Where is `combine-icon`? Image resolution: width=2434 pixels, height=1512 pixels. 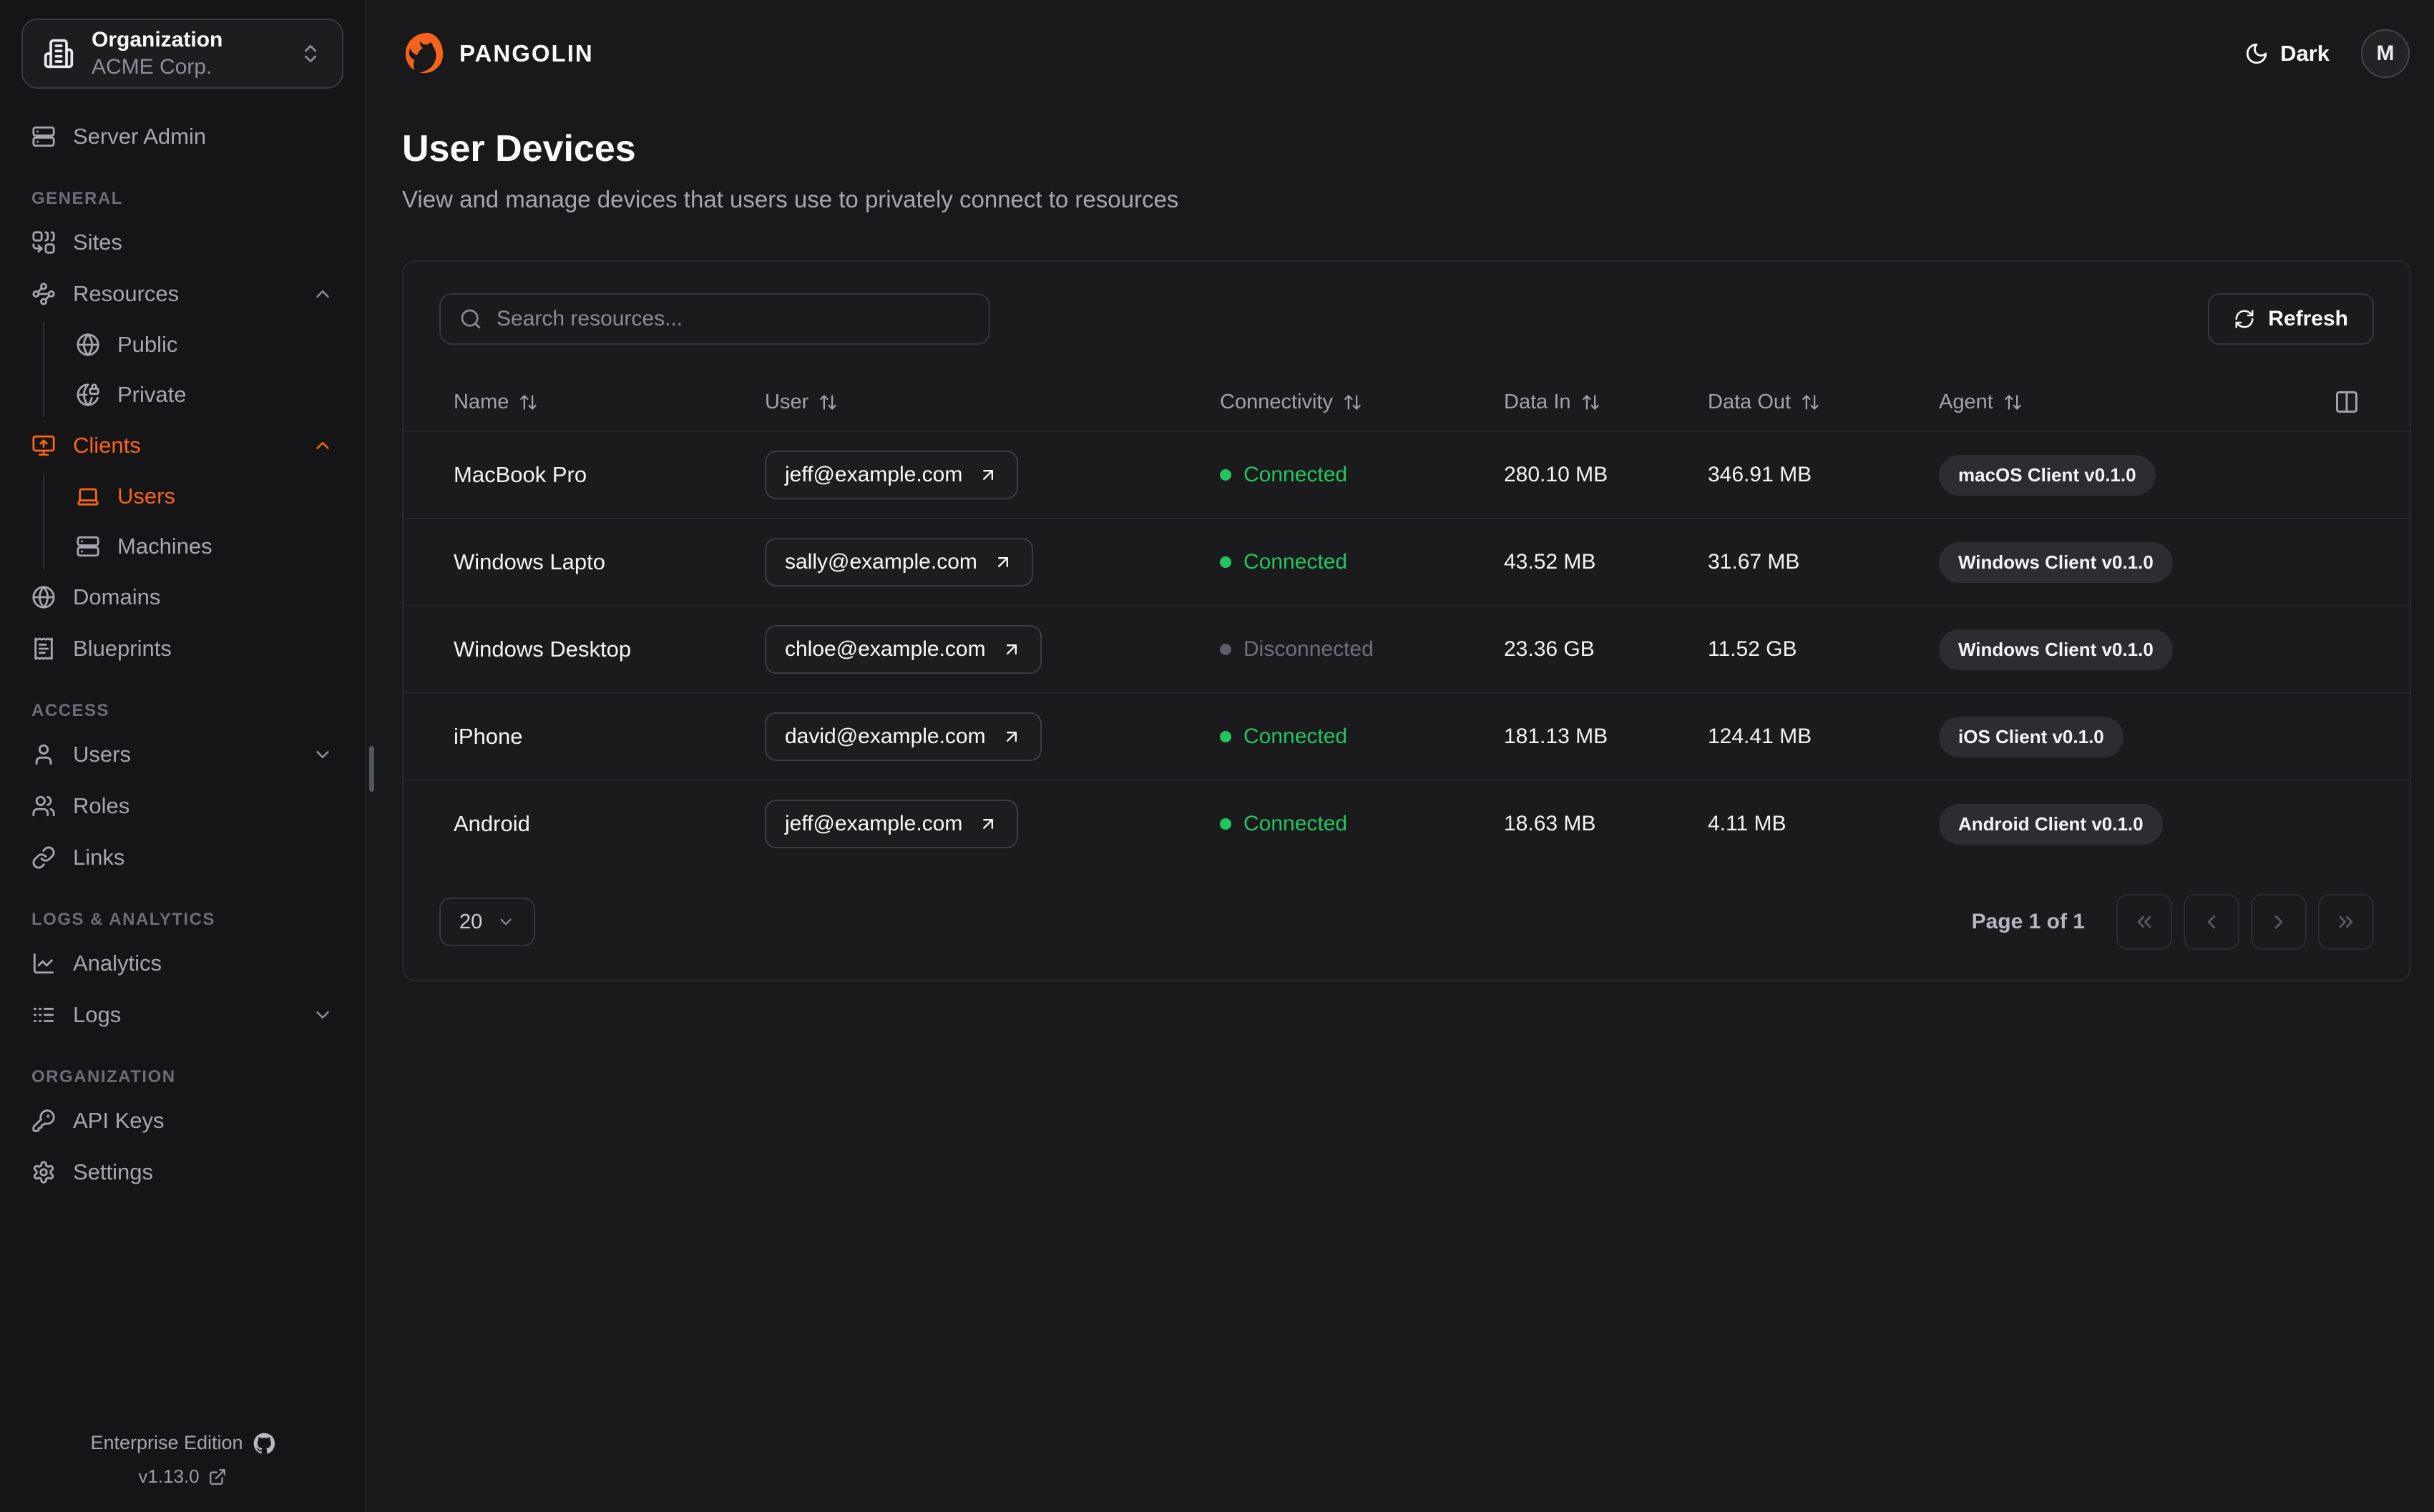 combine-icon is located at coordinates (43, 242).